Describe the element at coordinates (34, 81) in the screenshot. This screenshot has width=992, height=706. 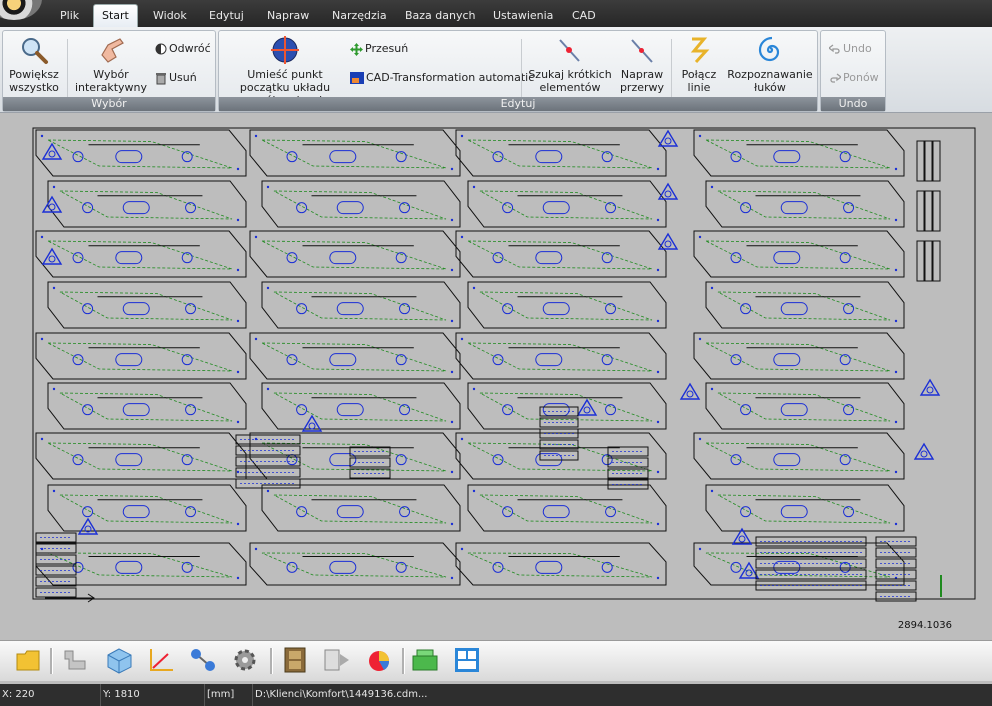
I see `zoom-all-label: Powiększ wszystko` at that location.